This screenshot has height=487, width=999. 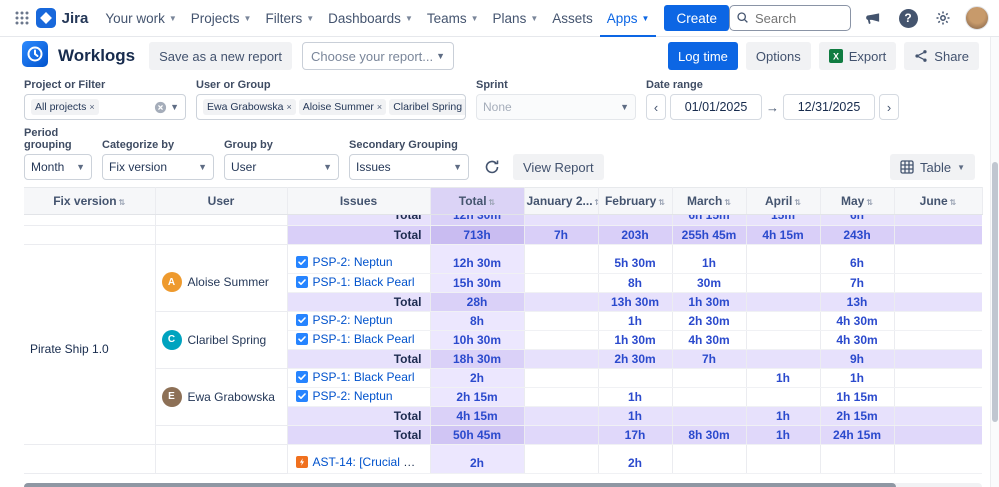 What do you see at coordinates (635, 201) in the screenshot?
I see `column-header-february: February ⇅` at bounding box center [635, 201].